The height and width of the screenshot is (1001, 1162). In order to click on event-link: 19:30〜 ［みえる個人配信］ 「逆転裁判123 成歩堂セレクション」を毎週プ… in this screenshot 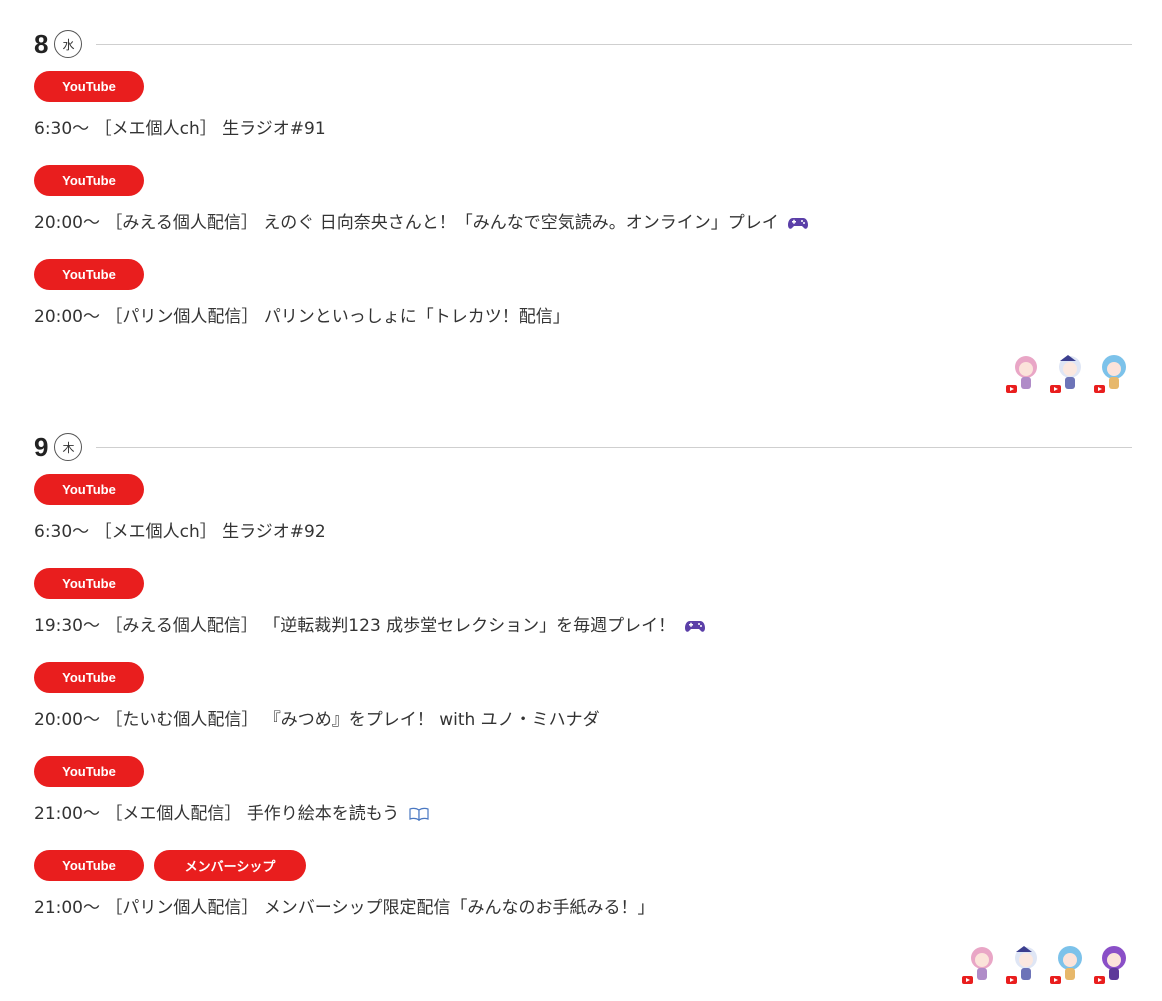, I will do `click(583, 630)`.